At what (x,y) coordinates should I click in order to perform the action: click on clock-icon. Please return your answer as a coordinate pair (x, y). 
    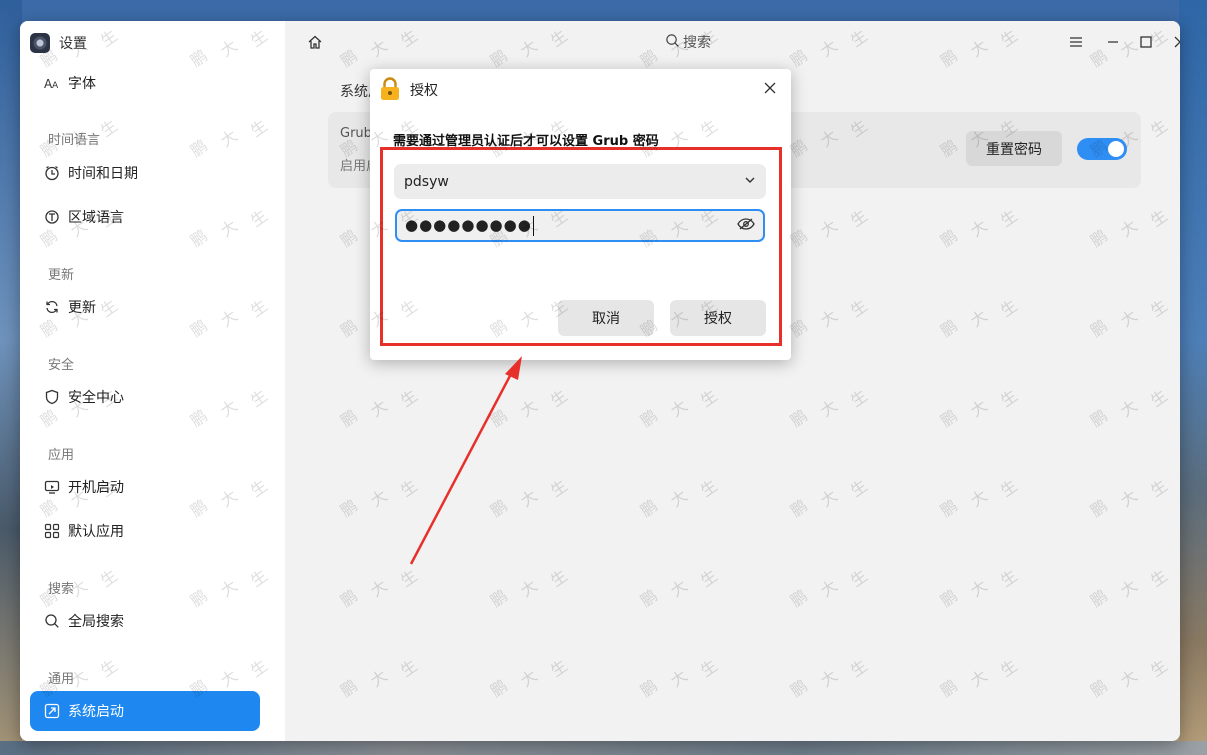
    Looking at the image, I should click on (52, 173).